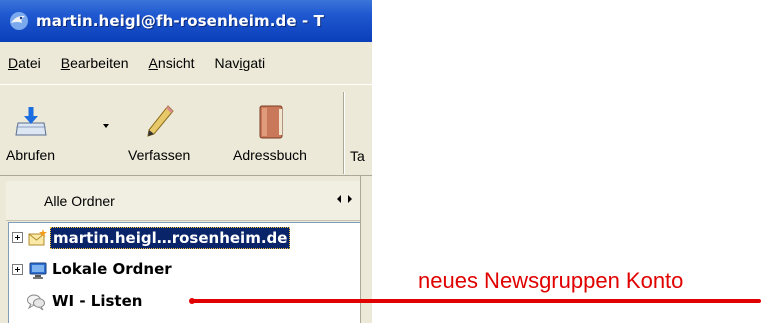  I want to click on newsgroup-account-icon, so click(36, 302).